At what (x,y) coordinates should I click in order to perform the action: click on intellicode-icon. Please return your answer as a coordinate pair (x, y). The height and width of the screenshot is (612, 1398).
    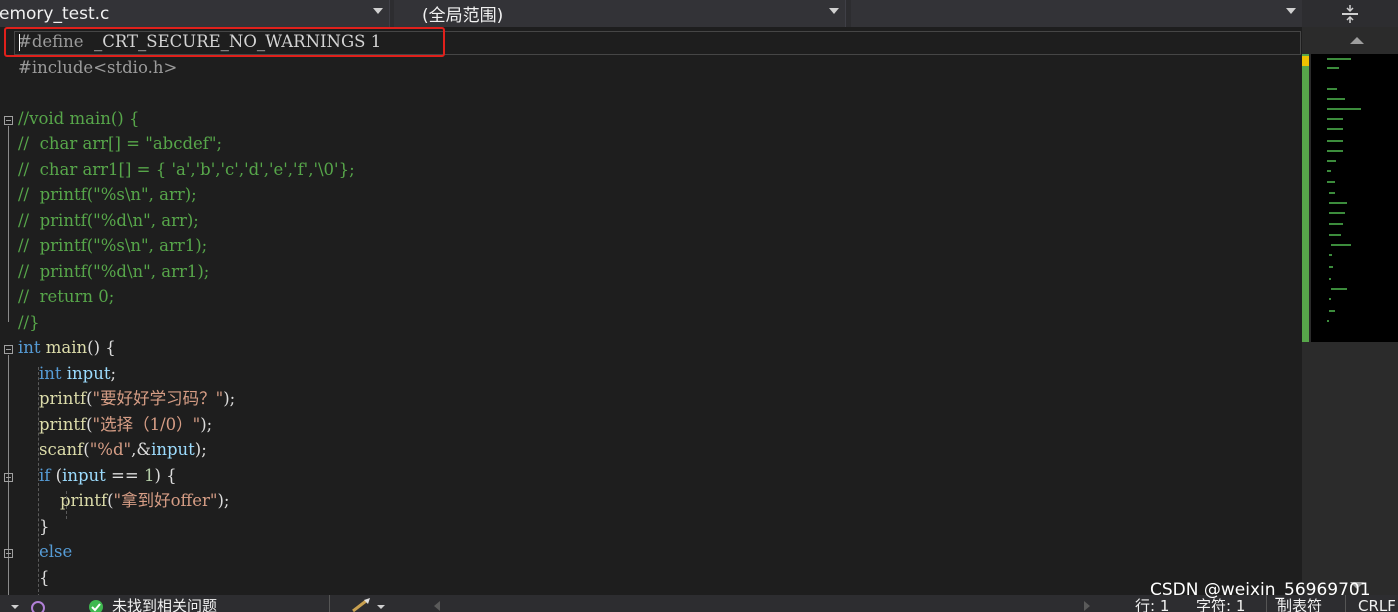
    Looking at the image, I should click on (38, 603).